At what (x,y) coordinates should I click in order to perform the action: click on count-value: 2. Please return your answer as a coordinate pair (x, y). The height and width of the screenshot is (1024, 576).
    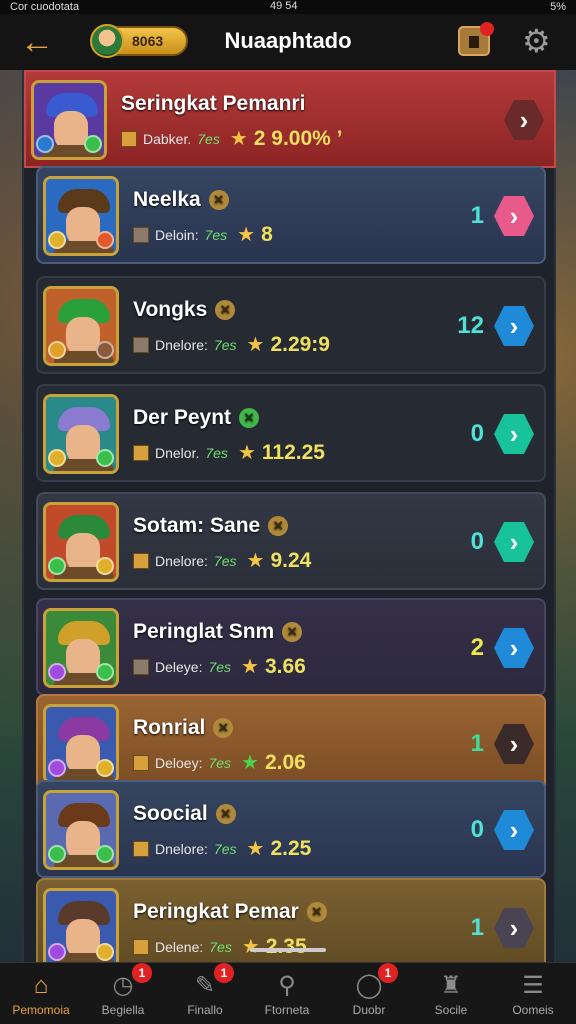
    Looking at the image, I should click on (477, 647).